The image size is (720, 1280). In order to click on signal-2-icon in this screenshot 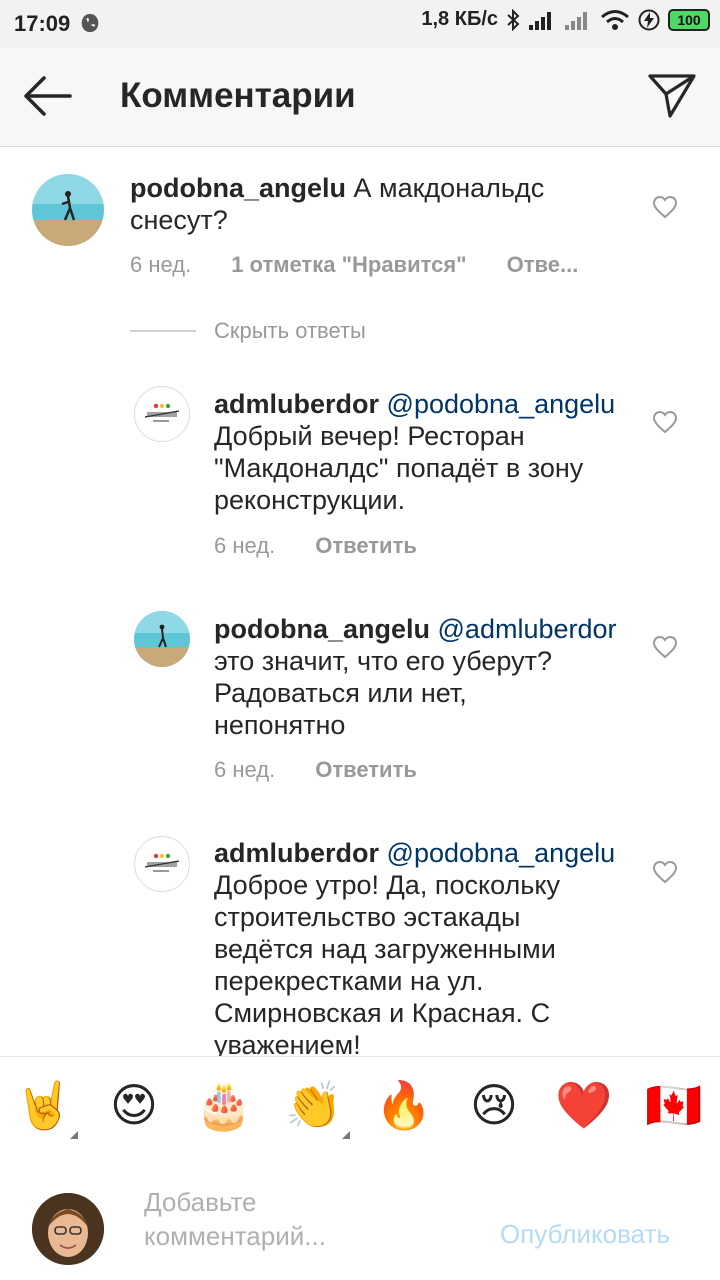, I will do `click(576, 20)`.